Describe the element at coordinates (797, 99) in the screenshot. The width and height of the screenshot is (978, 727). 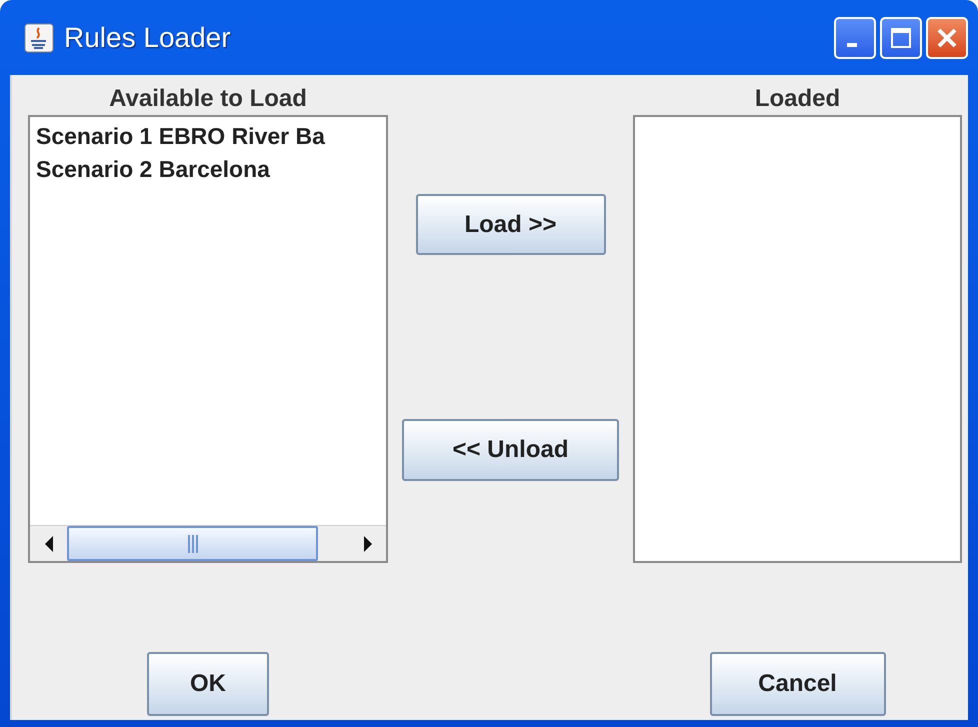
I see `list-label: Loaded` at that location.